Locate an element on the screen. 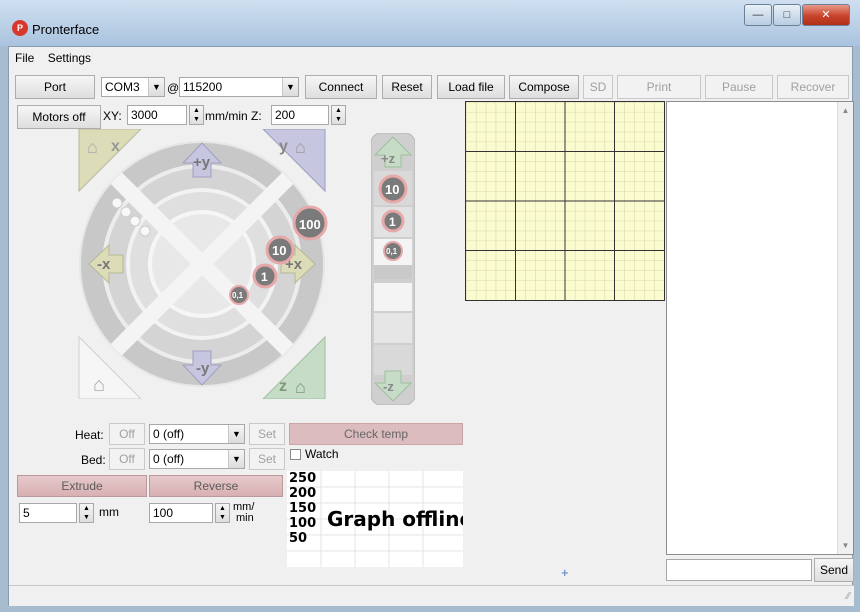 This screenshot has width=860, height=612. minus-x-label: -x is located at coordinates (104, 264).